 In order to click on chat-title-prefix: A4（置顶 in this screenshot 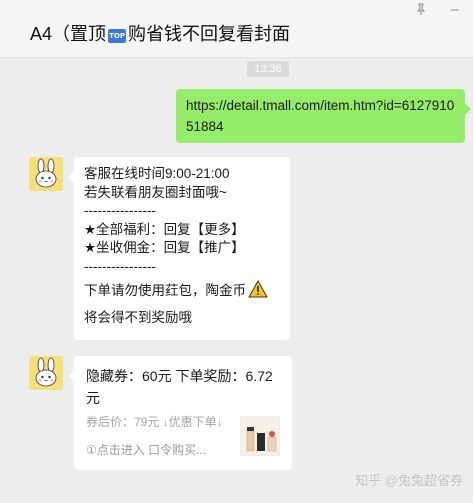, I will do `click(68, 34)`.